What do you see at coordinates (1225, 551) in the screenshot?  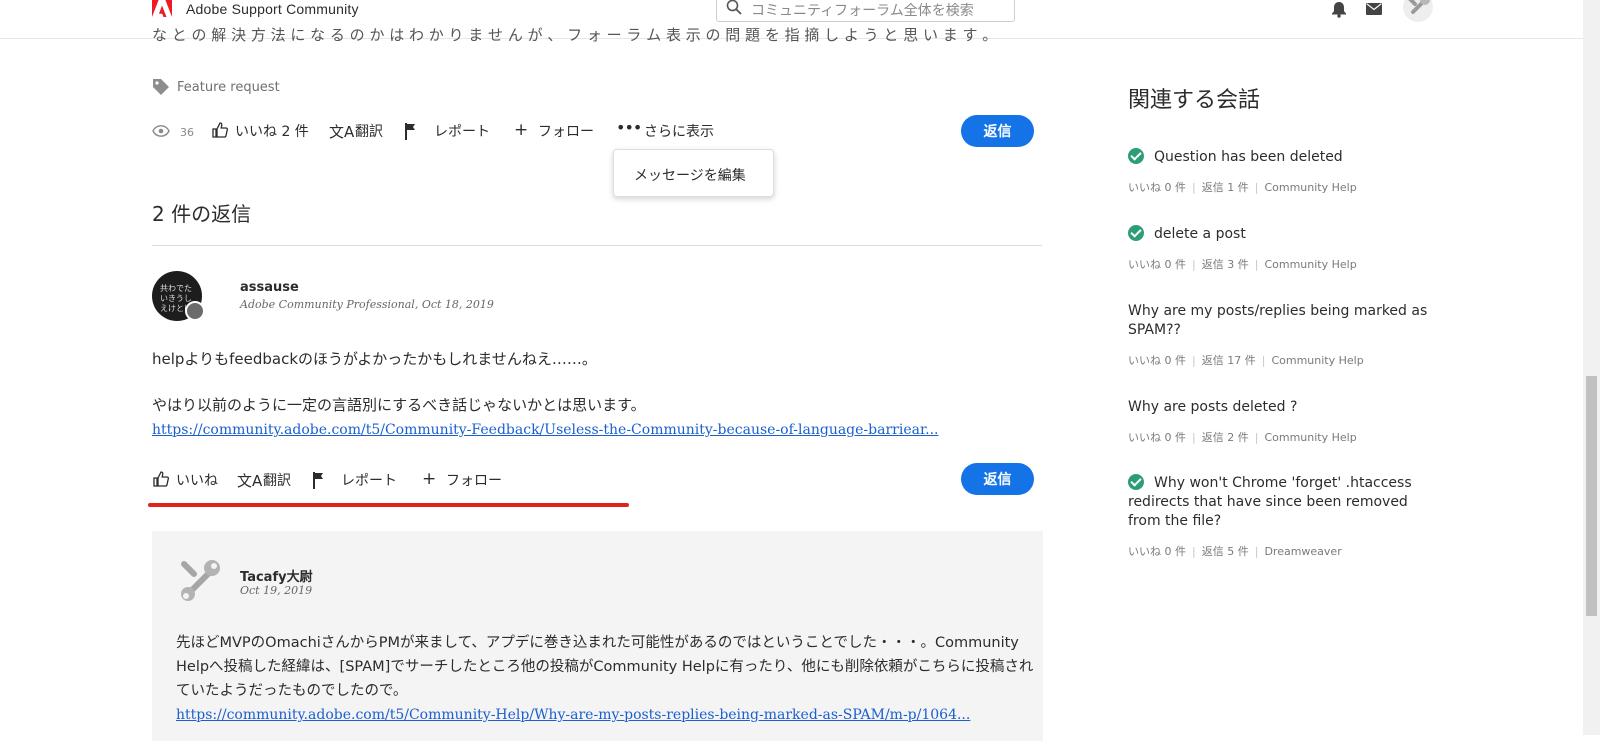 I see `related-replies: 返信 5 件` at bounding box center [1225, 551].